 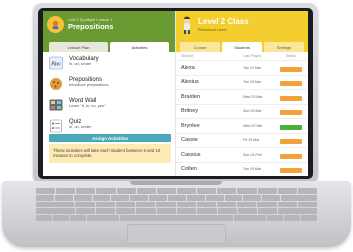 What do you see at coordinates (251, 140) in the screenshot?
I see `last-played-date: Fri 15 Mar` at bounding box center [251, 140].